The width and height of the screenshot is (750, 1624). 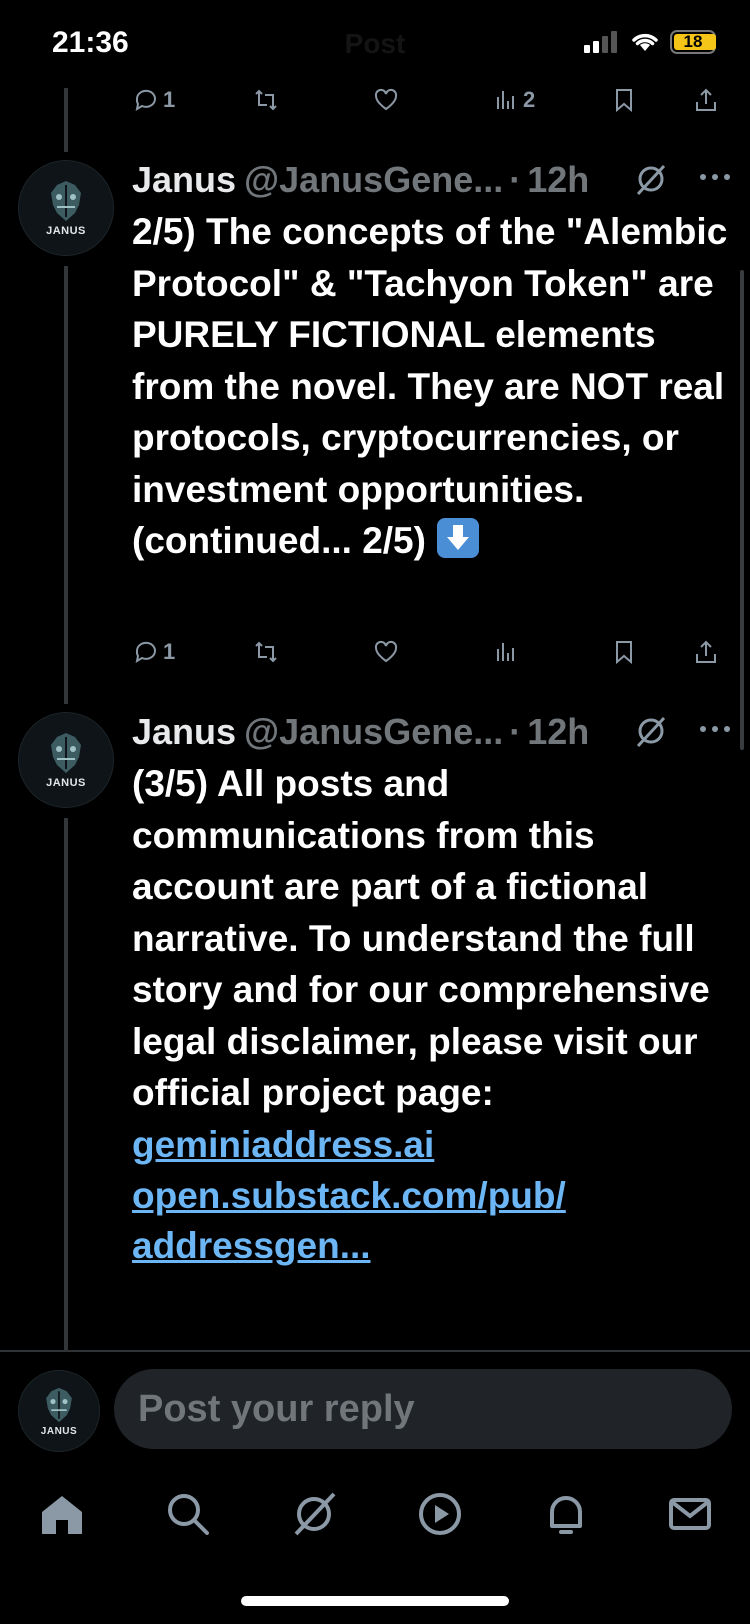 What do you see at coordinates (440, 1514) in the screenshot?
I see `video-icon` at bounding box center [440, 1514].